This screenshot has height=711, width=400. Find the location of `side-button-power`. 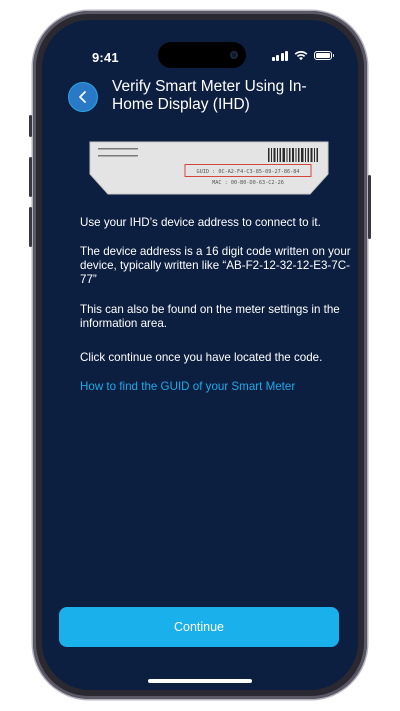

side-button-power is located at coordinates (369, 207).